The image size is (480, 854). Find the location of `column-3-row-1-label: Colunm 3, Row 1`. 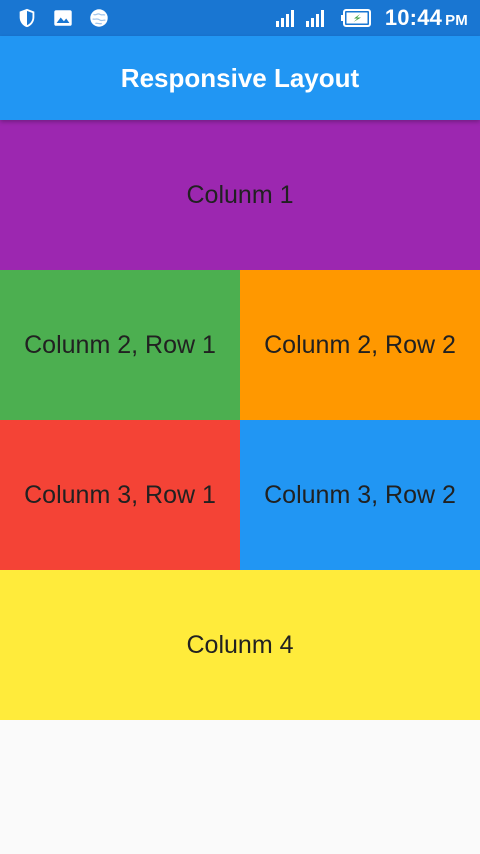

column-3-row-1-label: Colunm 3, Row 1 is located at coordinates (120, 494).